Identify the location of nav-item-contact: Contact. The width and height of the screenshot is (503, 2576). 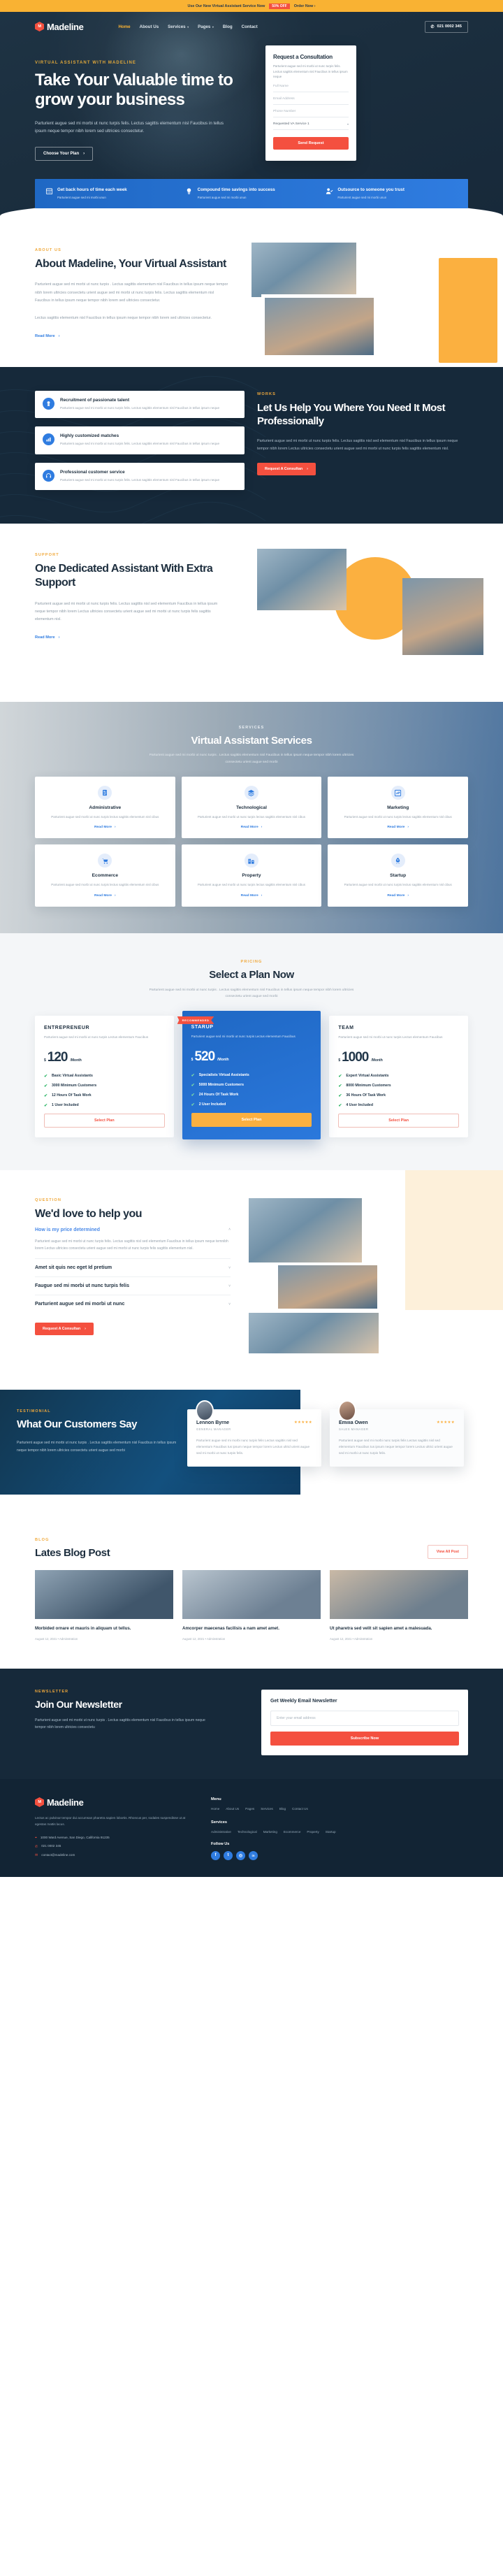
(250, 26).